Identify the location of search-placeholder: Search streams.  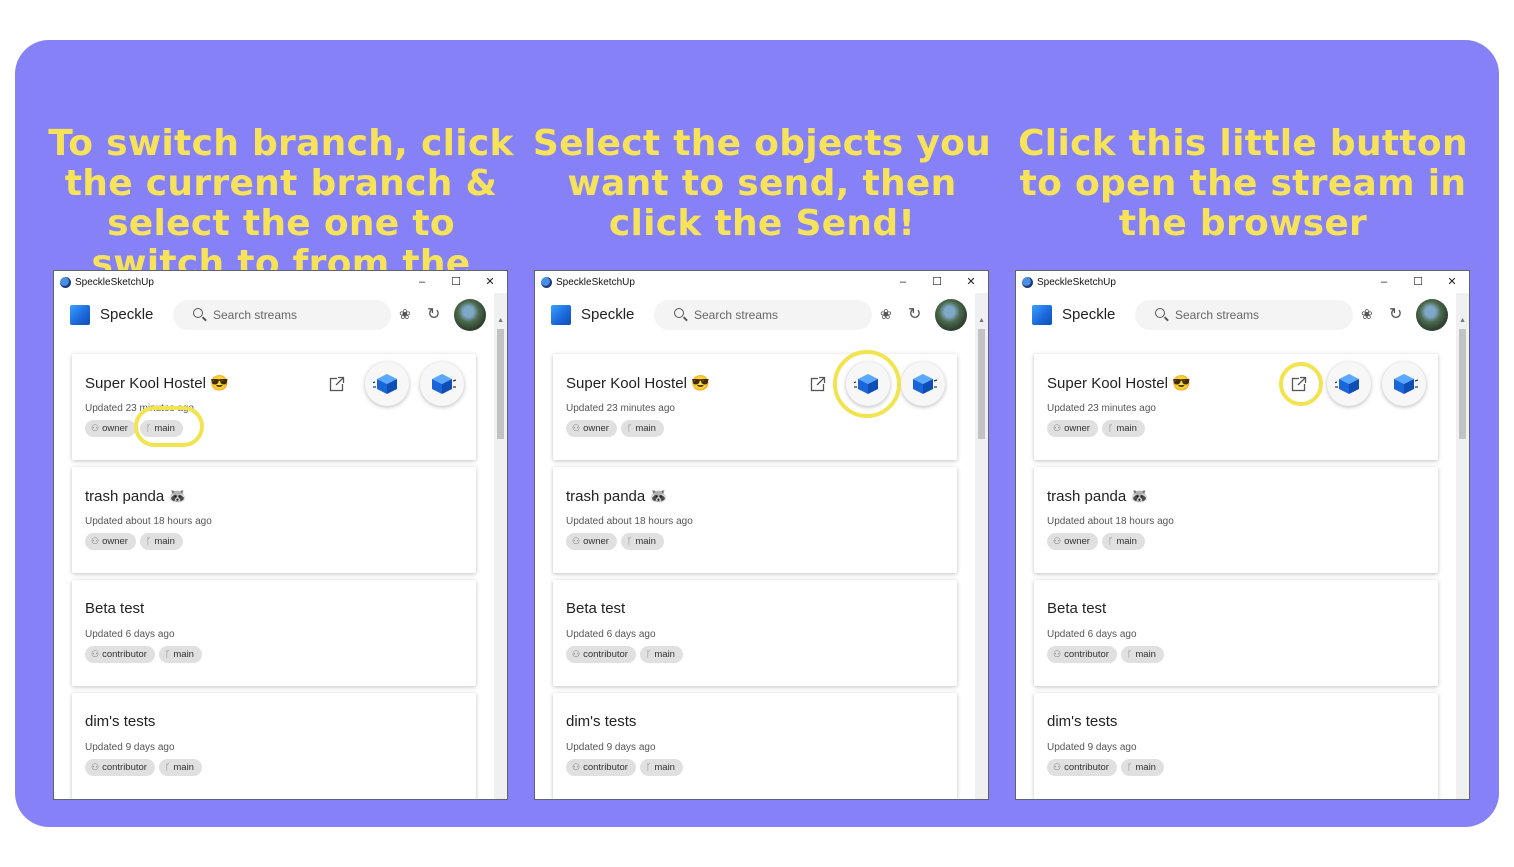
(1217, 315).